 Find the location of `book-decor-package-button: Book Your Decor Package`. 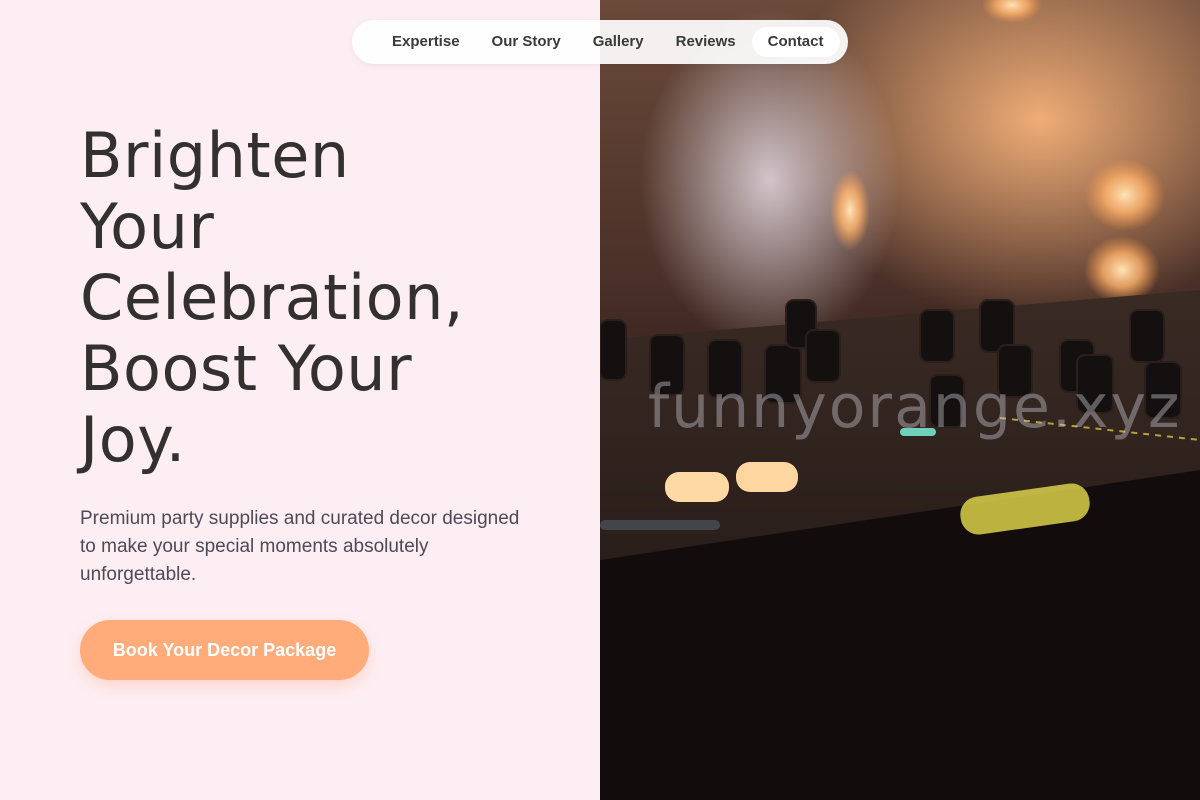

book-decor-package-button: Book Your Decor Package is located at coordinates (224, 650).